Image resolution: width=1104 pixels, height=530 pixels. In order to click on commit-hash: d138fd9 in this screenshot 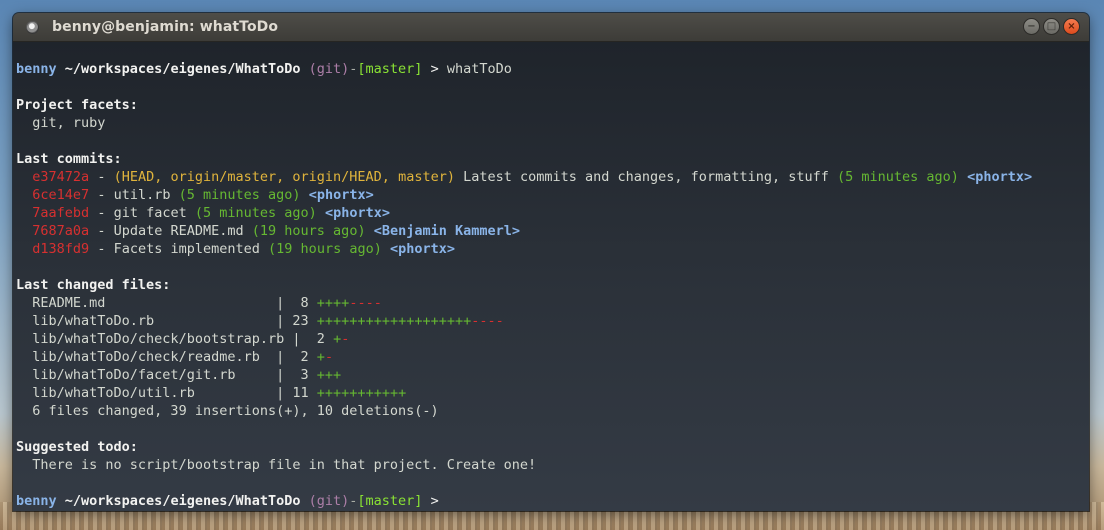, I will do `click(61, 249)`.